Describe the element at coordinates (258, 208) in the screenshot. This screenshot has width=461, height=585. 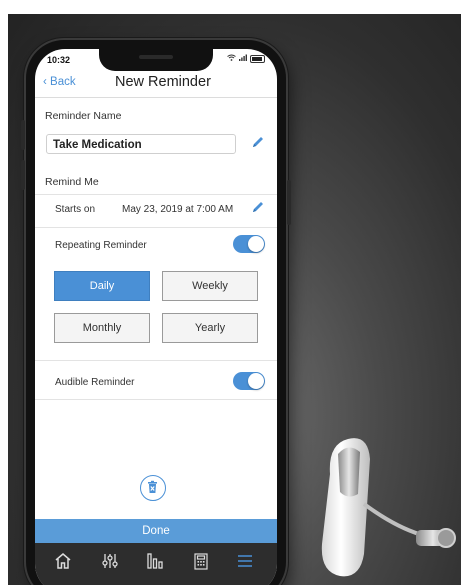
I see `edit-date-pencil-icon` at that location.